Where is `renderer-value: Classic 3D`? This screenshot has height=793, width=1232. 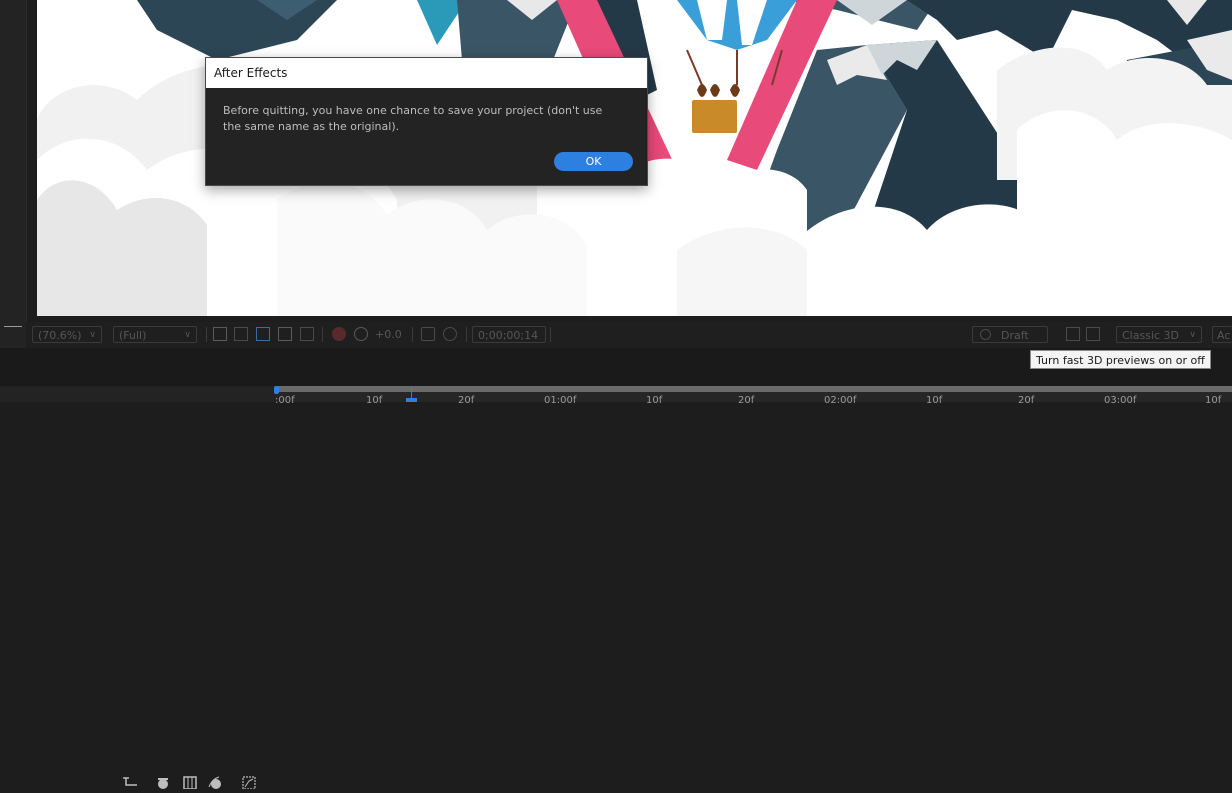
renderer-value: Classic 3D is located at coordinates (1151, 335).